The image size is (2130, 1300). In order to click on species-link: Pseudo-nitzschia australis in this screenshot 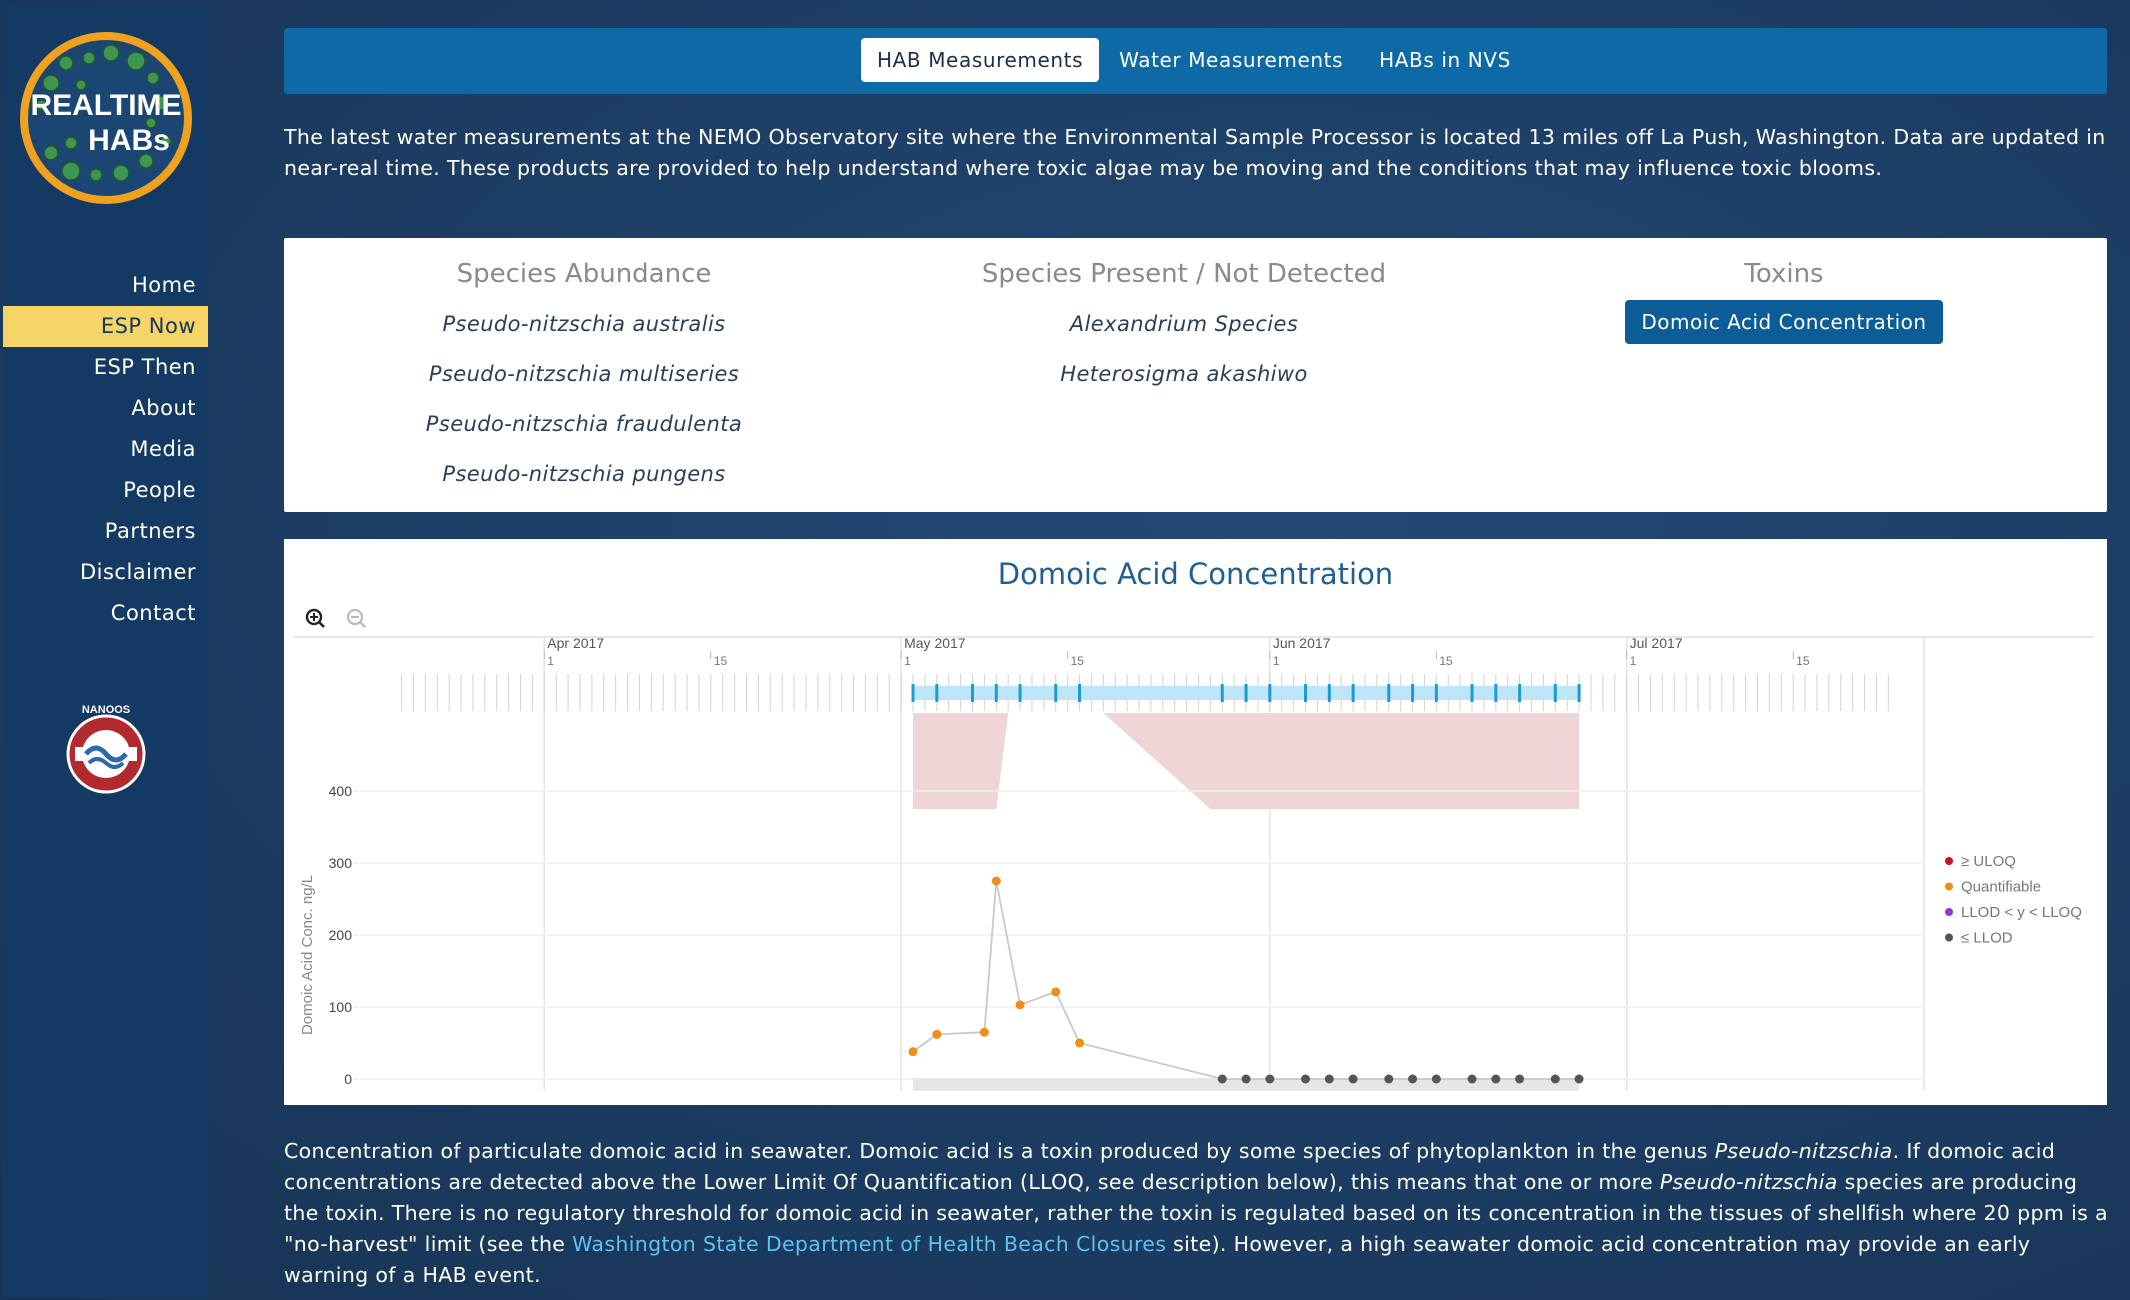, I will do `click(584, 324)`.